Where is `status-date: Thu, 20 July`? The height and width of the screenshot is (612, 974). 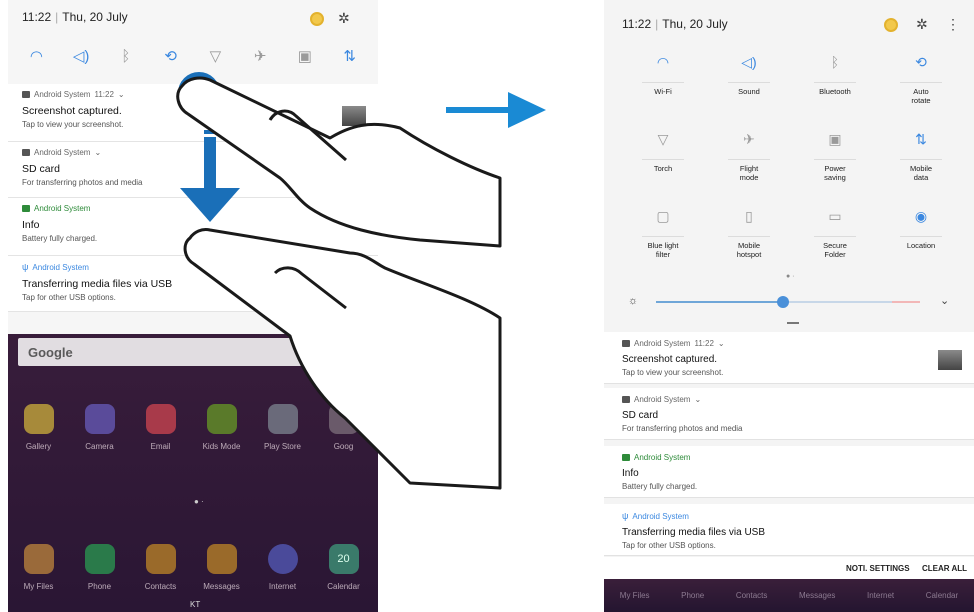 status-date: Thu, 20 July is located at coordinates (695, 24).